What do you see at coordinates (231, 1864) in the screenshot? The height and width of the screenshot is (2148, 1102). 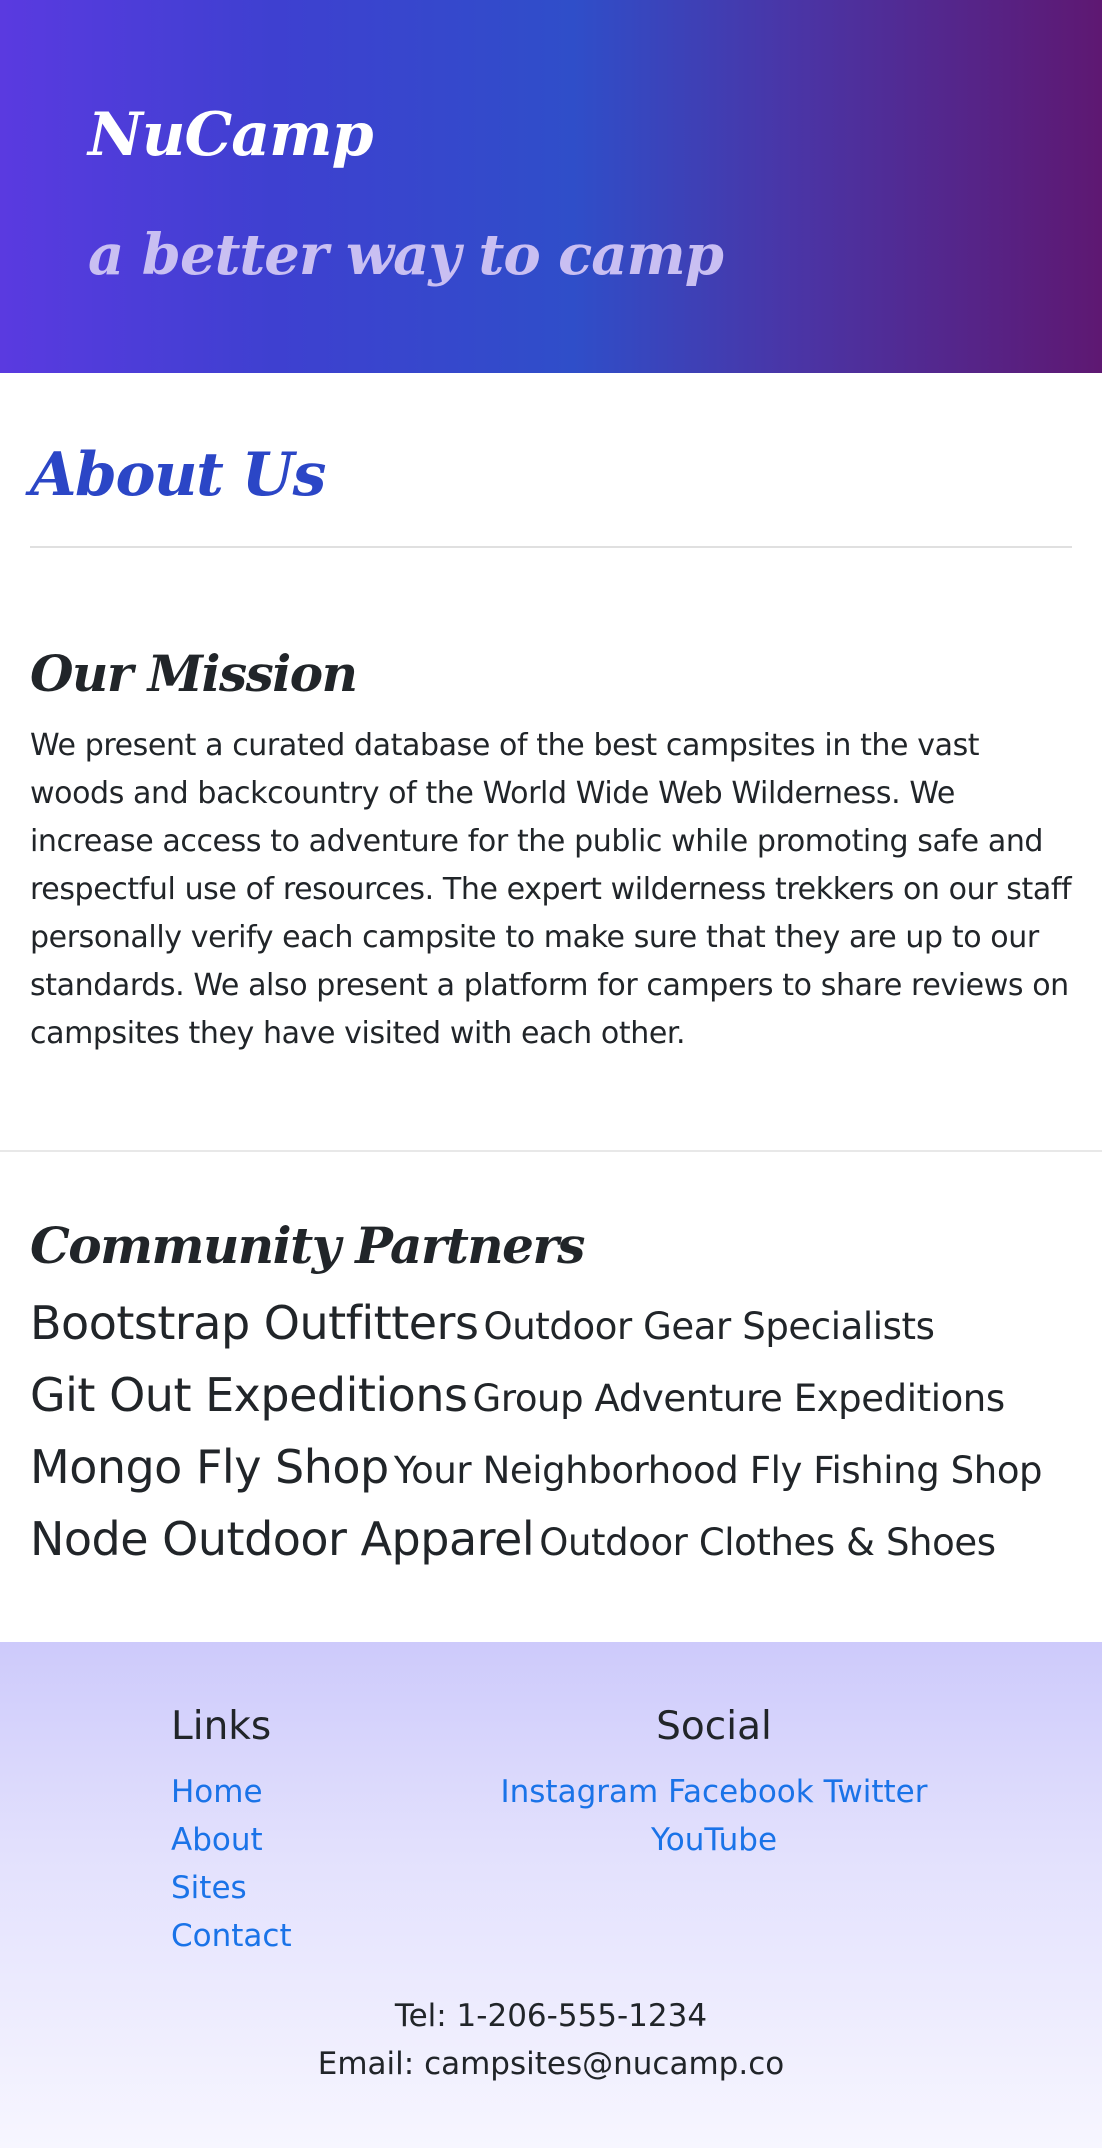 I see `footer-links-list: Home About Sites Contact` at bounding box center [231, 1864].